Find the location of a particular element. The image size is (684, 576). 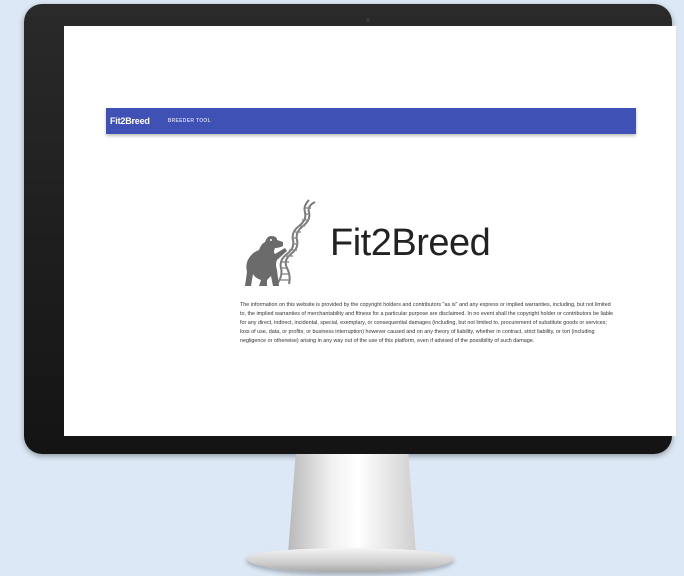

webcam-icon is located at coordinates (368, 20).